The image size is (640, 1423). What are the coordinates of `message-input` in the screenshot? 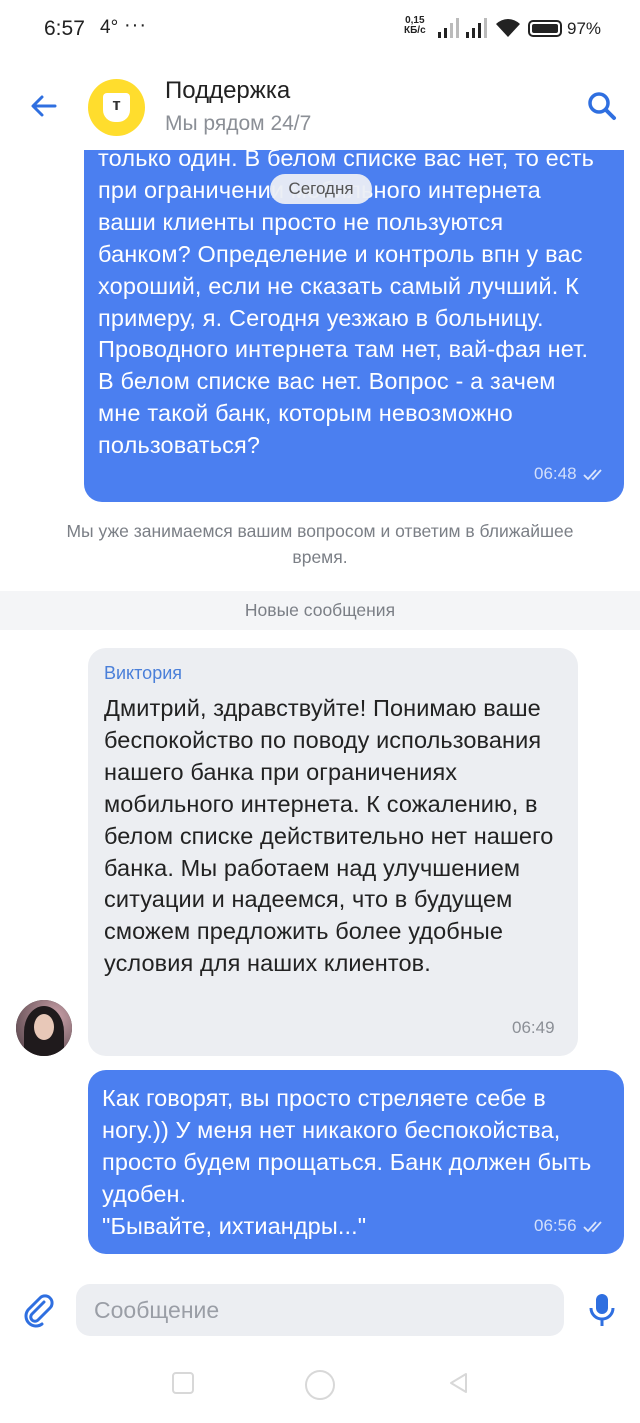 It's located at (319, 1310).